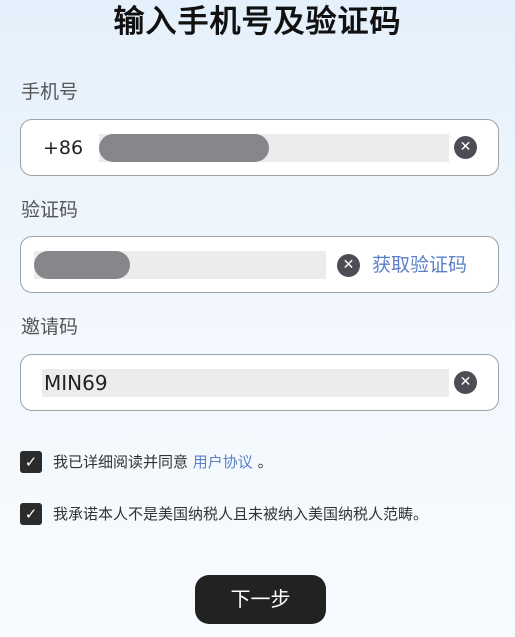 The image size is (515, 637). What do you see at coordinates (265, 462) in the screenshot?
I see `agreement-suffix: 。` at bounding box center [265, 462].